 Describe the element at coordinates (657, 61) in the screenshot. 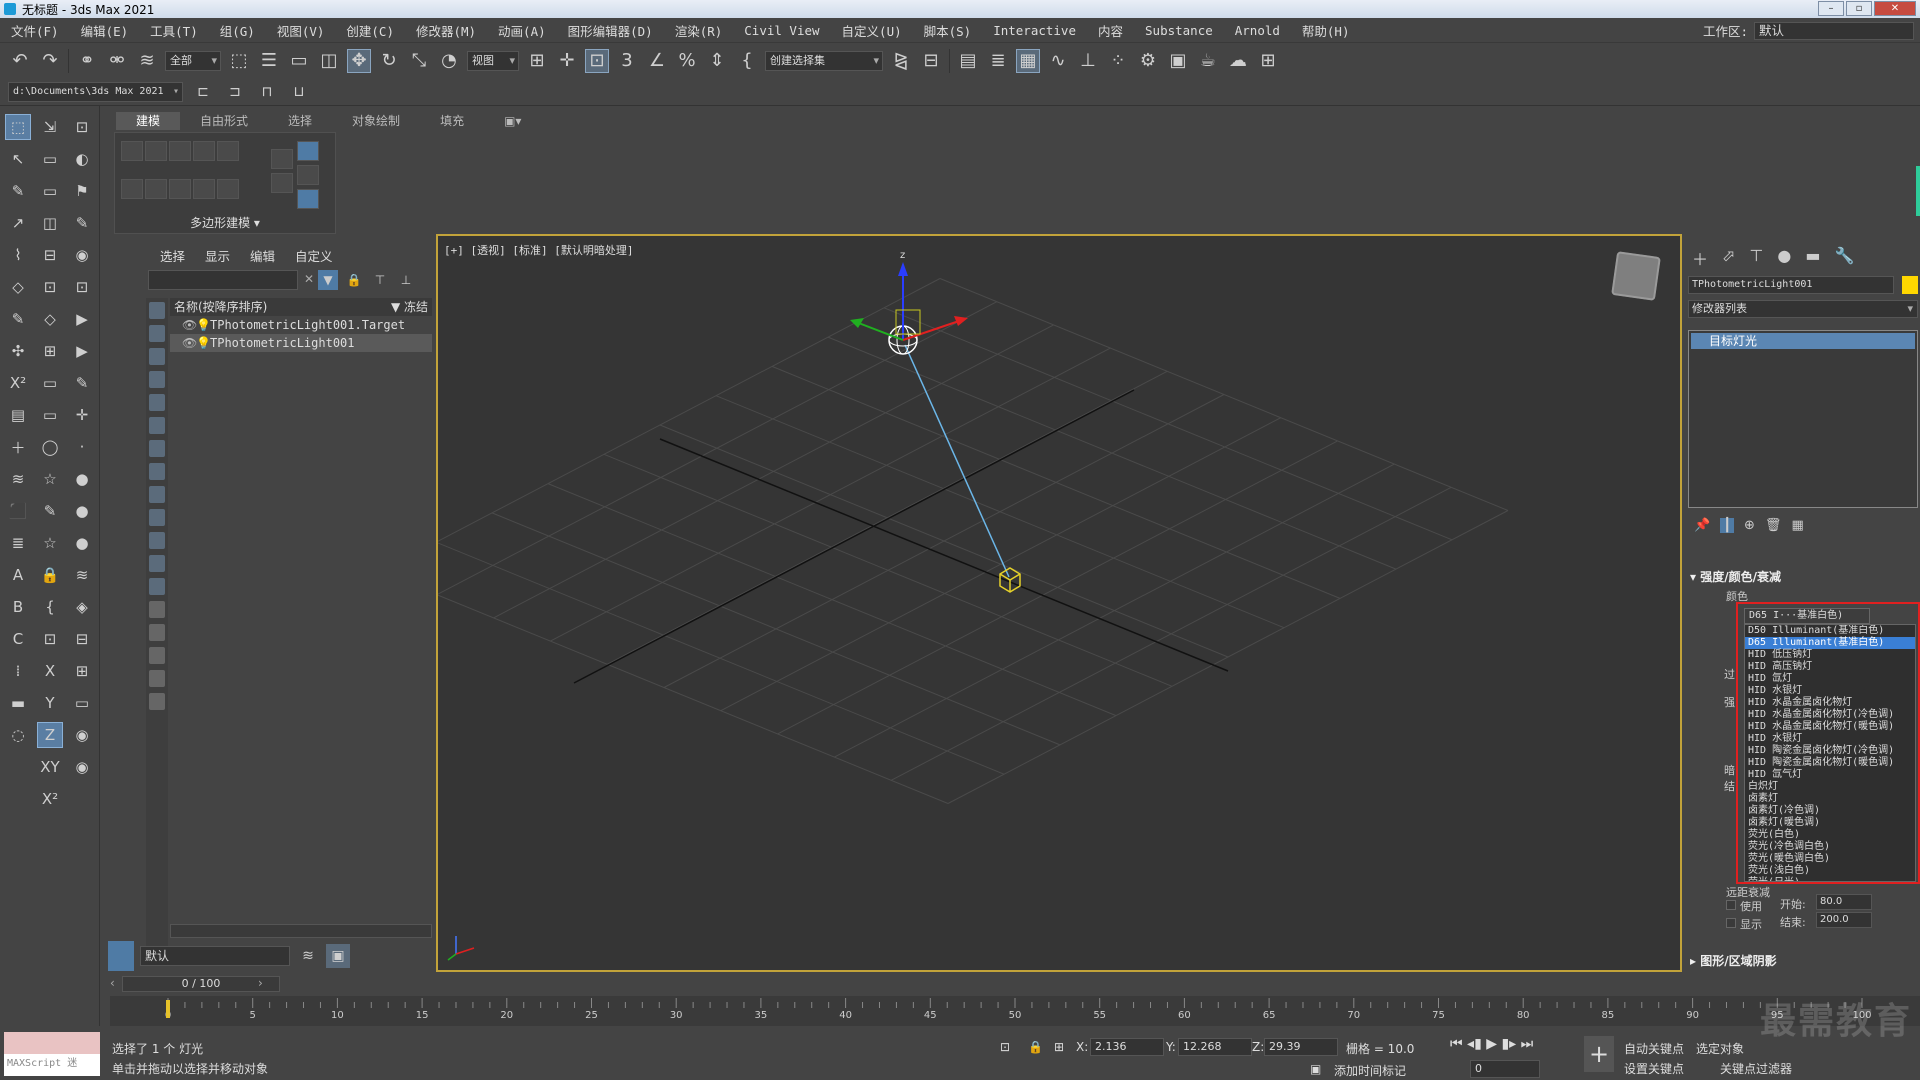

I see `angle-snap-icon: ∠` at that location.